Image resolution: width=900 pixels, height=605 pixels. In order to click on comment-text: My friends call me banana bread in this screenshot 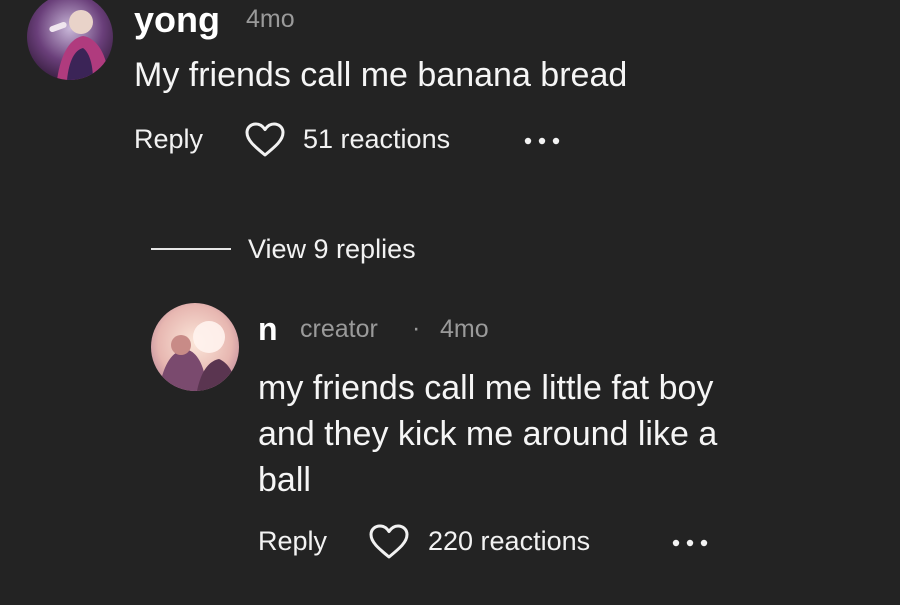, I will do `click(381, 75)`.